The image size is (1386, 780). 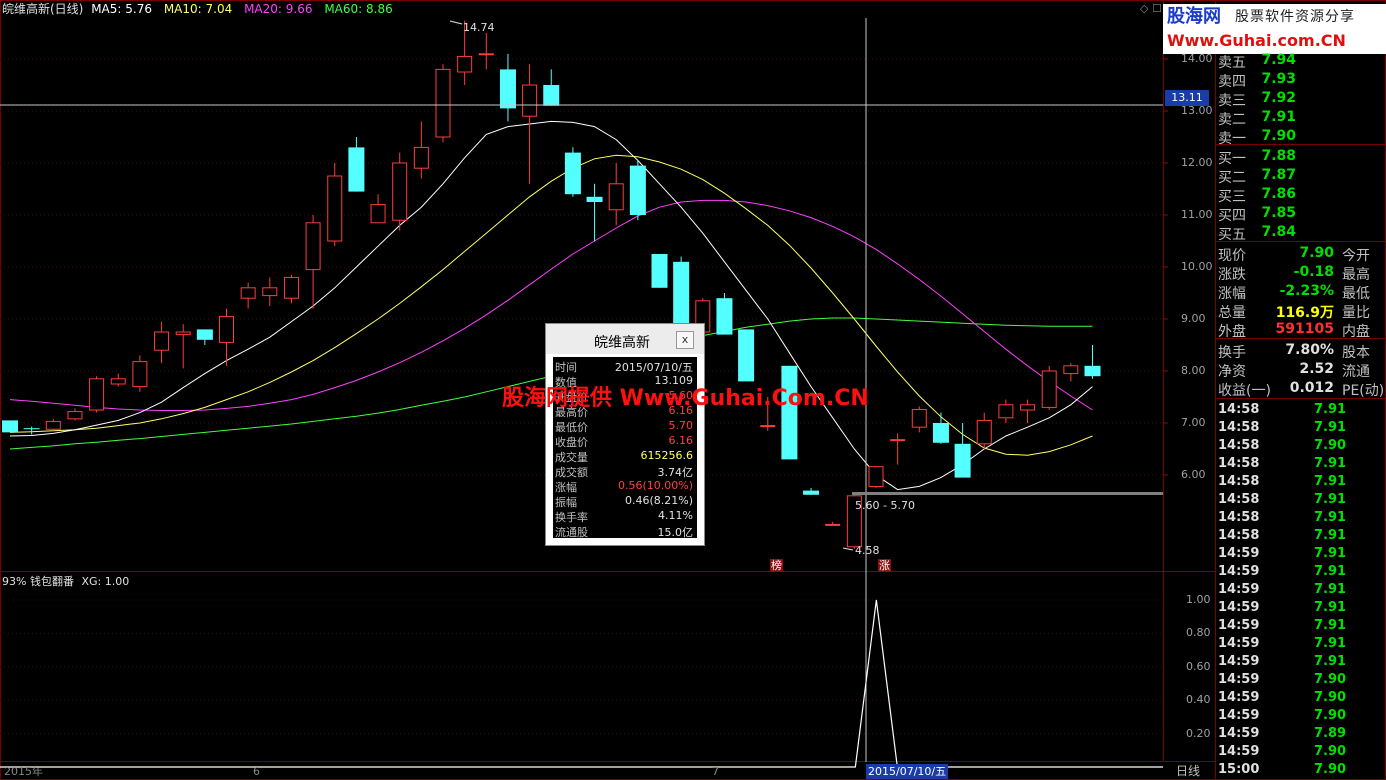 What do you see at coordinates (198, 9) in the screenshot?
I see `ma10-label: MA10: 7.04` at bounding box center [198, 9].